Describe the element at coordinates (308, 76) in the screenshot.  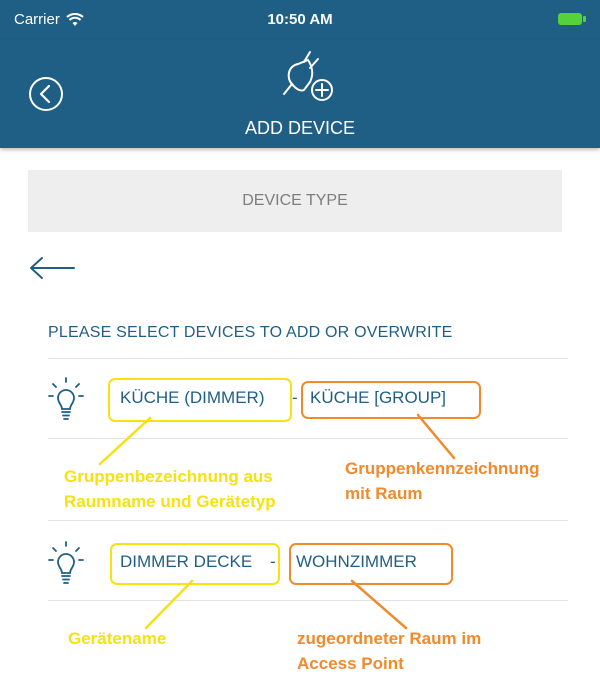
I see `plug-add-icon` at that location.